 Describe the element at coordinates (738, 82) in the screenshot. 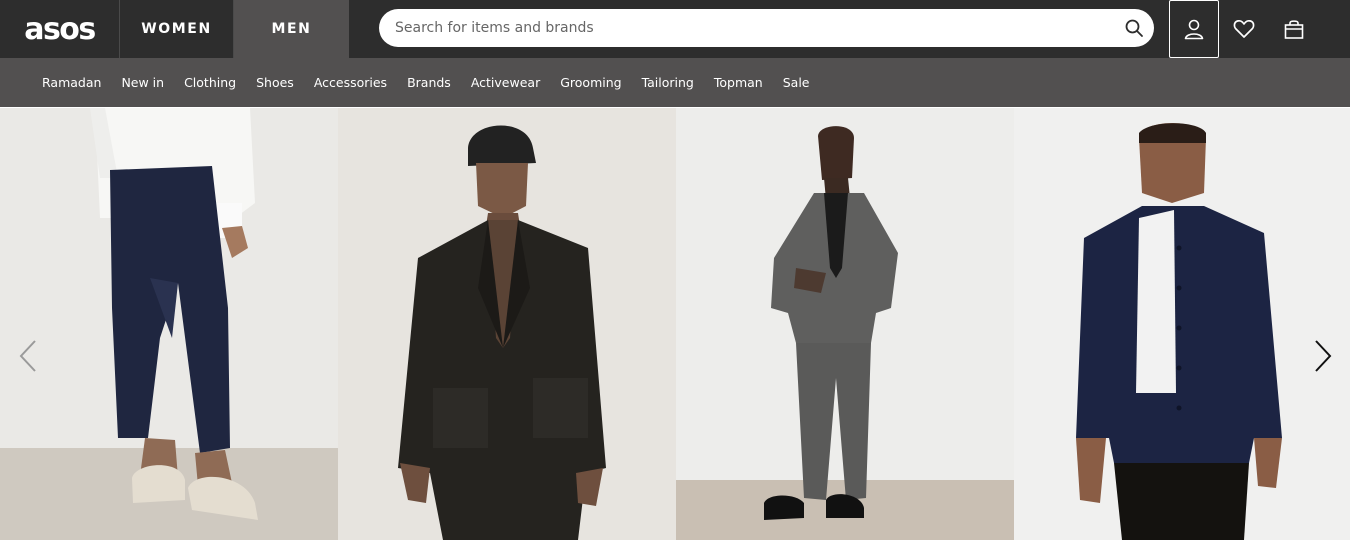

I see `nav-item-topman: Topman` at that location.